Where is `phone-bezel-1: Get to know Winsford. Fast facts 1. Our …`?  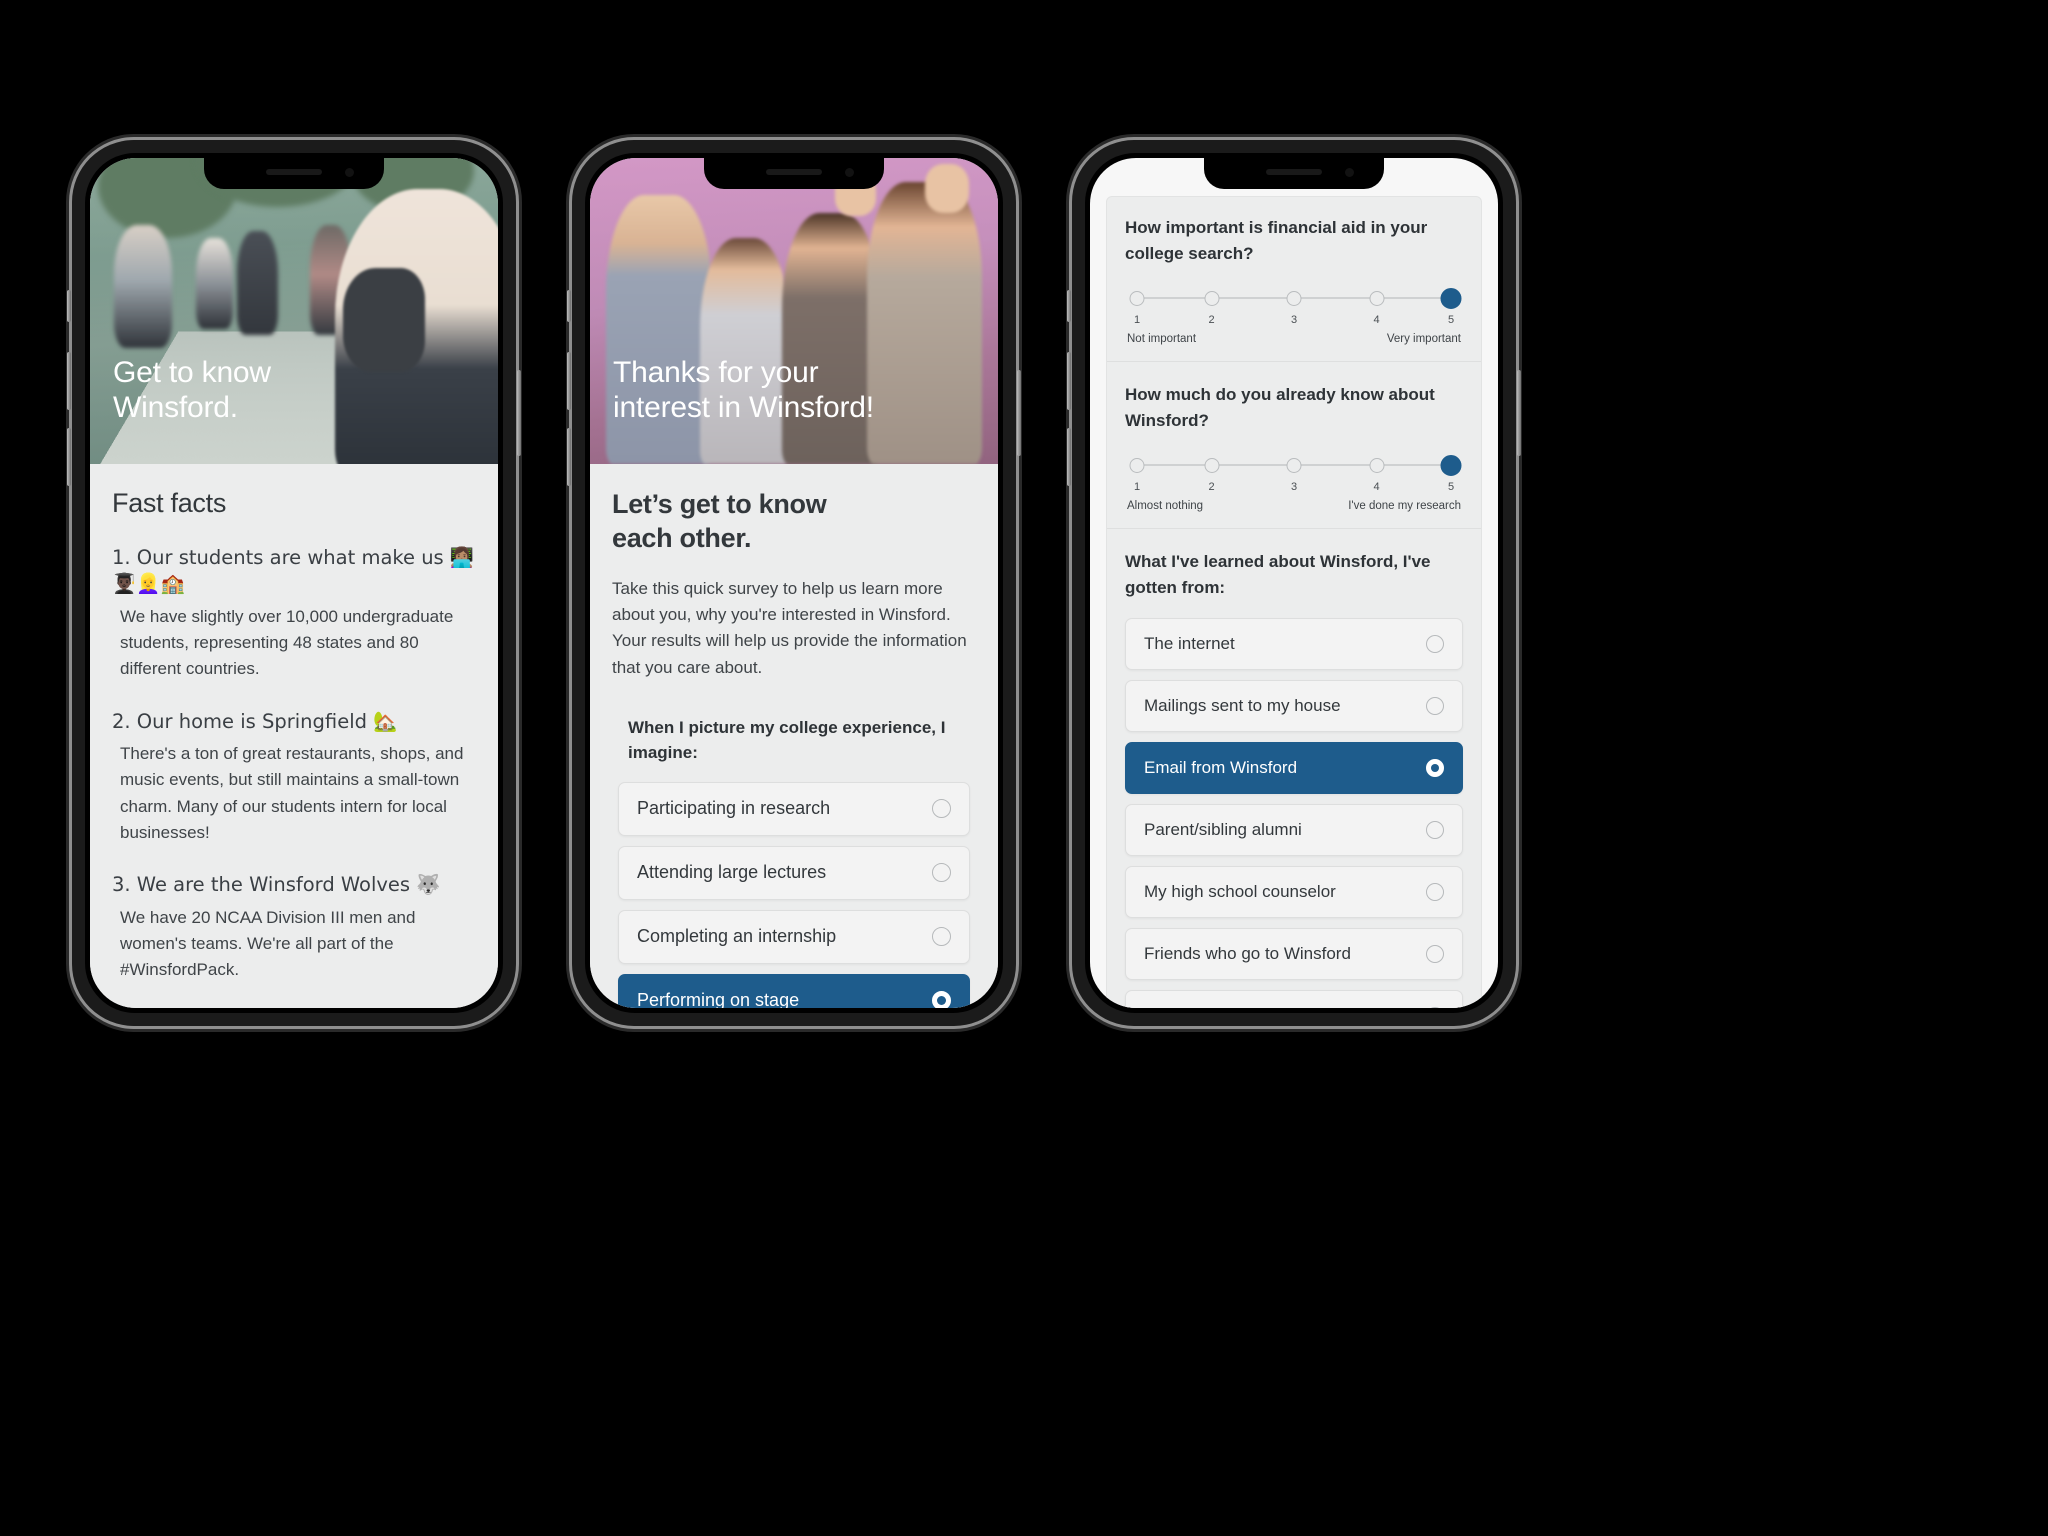
phone-bezel-1: Get to know Winsford. Fast facts 1. Our … is located at coordinates (294, 583).